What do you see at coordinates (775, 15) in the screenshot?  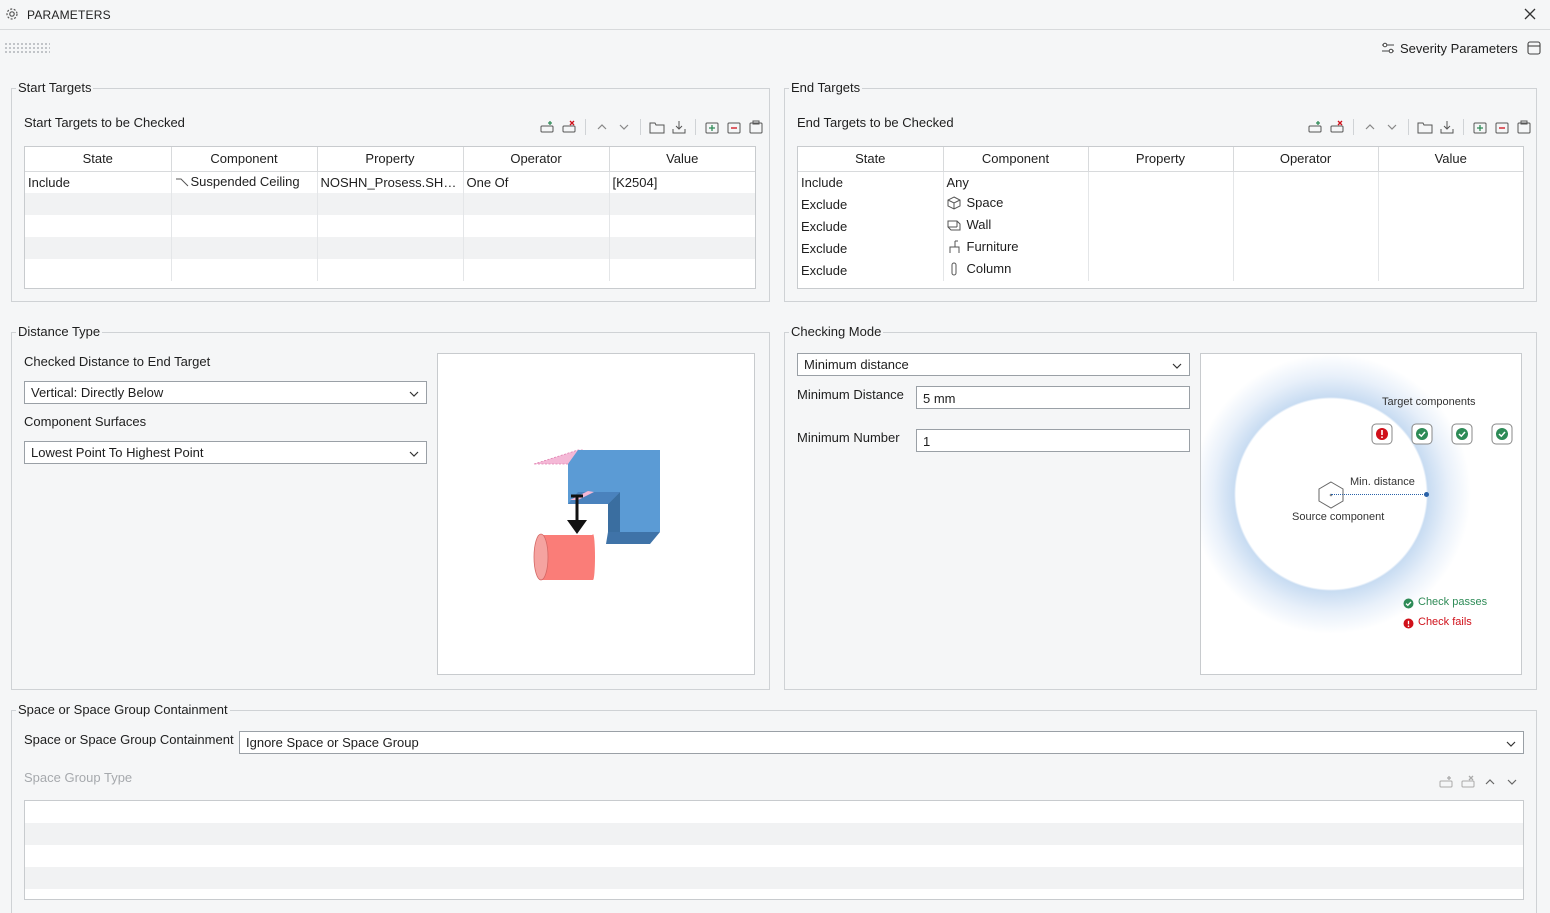 I see `title-bar: PARAMETERS` at bounding box center [775, 15].